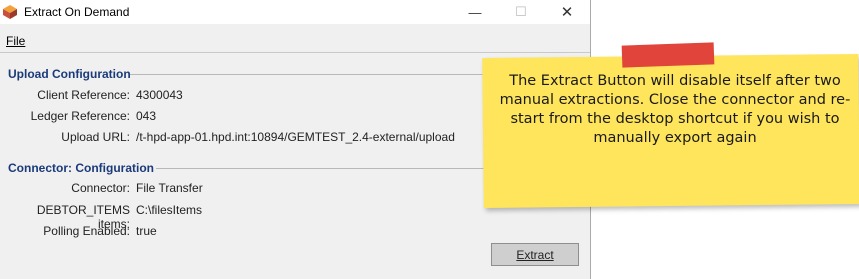  I want to click on upload-config-title: Upload Configuration, so click(69, 74).